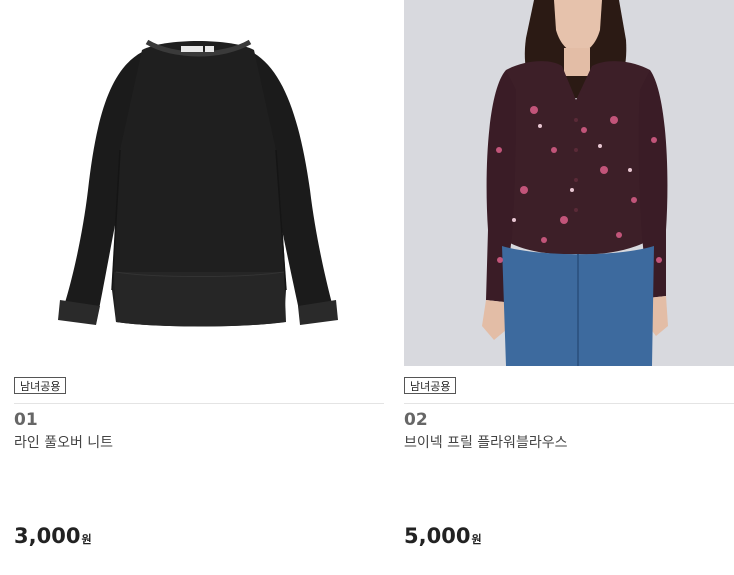  I want to click on price-amount: 3,000, so click(47, 536).